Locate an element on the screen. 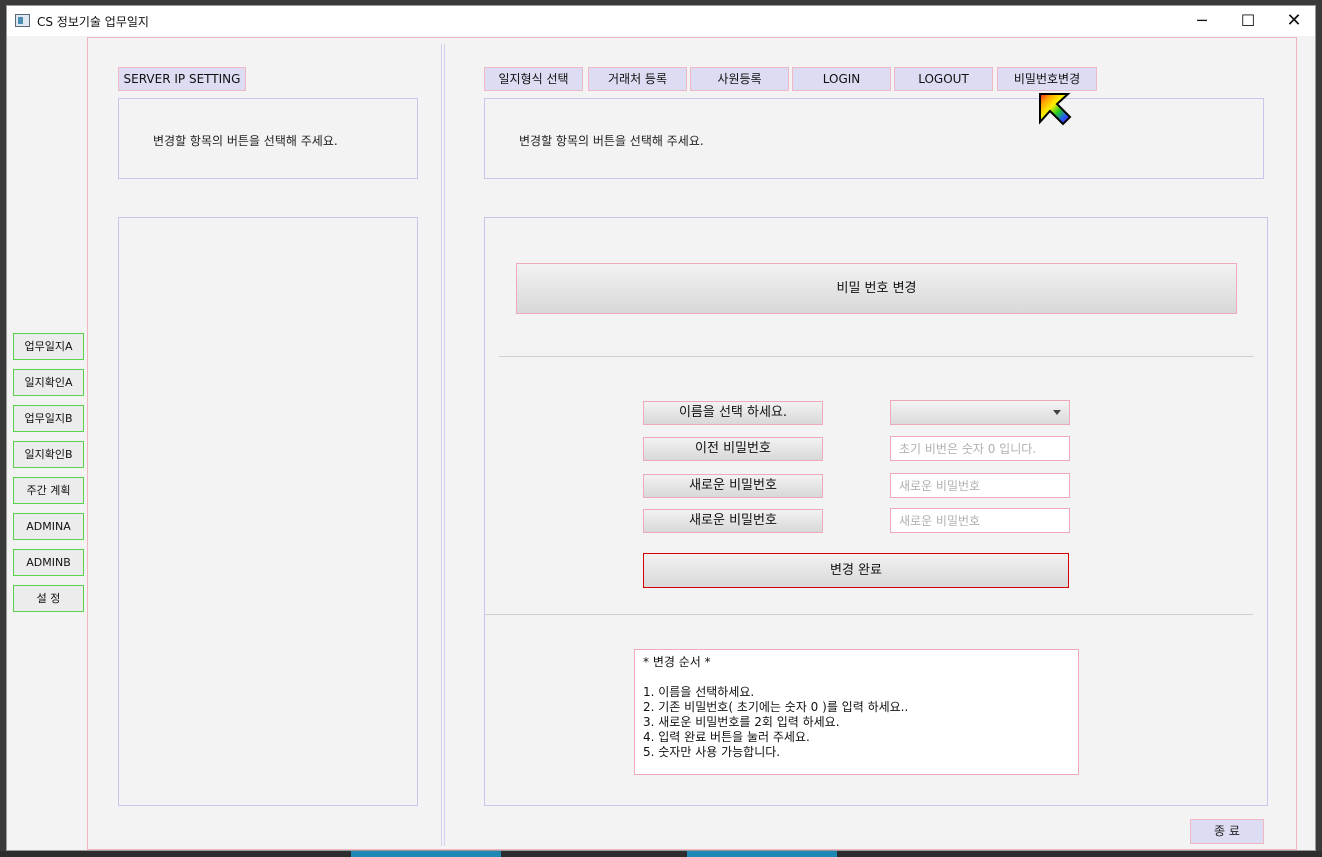  exit-button: 종 료 is located at coordinates (1227, 831).